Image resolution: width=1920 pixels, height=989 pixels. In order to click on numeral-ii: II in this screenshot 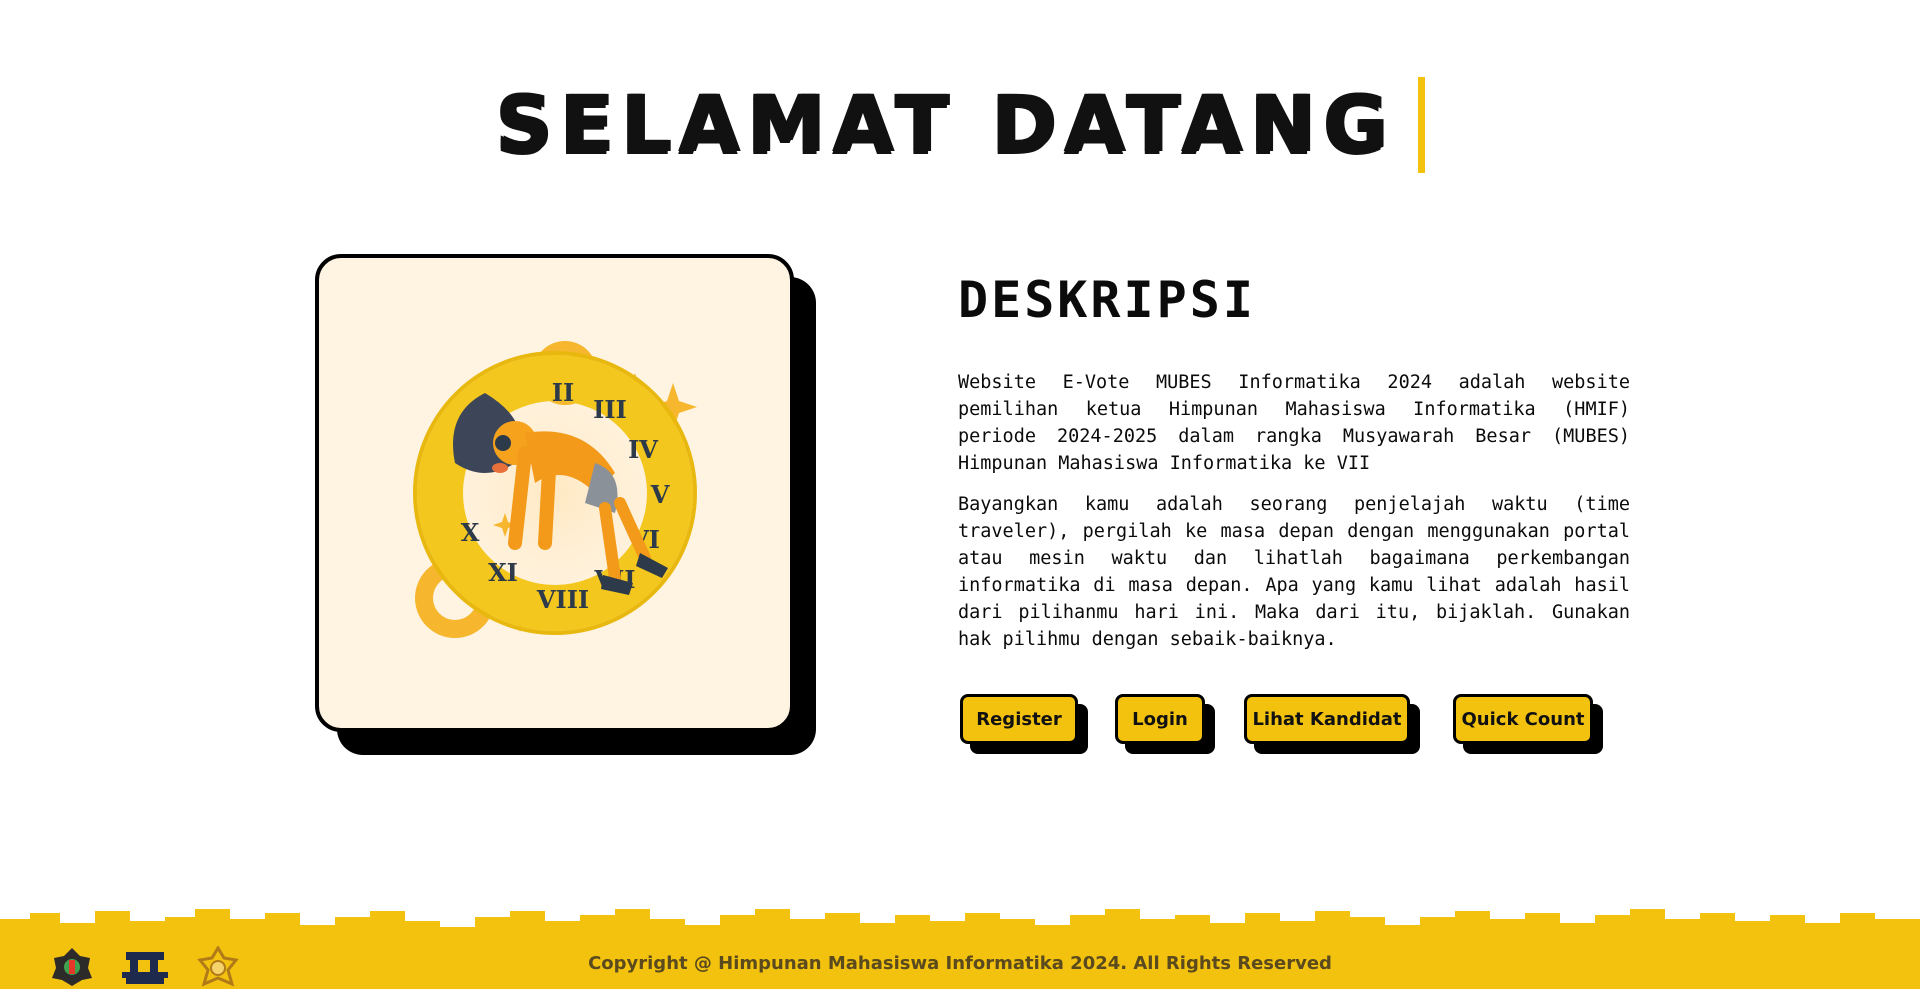, I will do `click(562, 392)`.